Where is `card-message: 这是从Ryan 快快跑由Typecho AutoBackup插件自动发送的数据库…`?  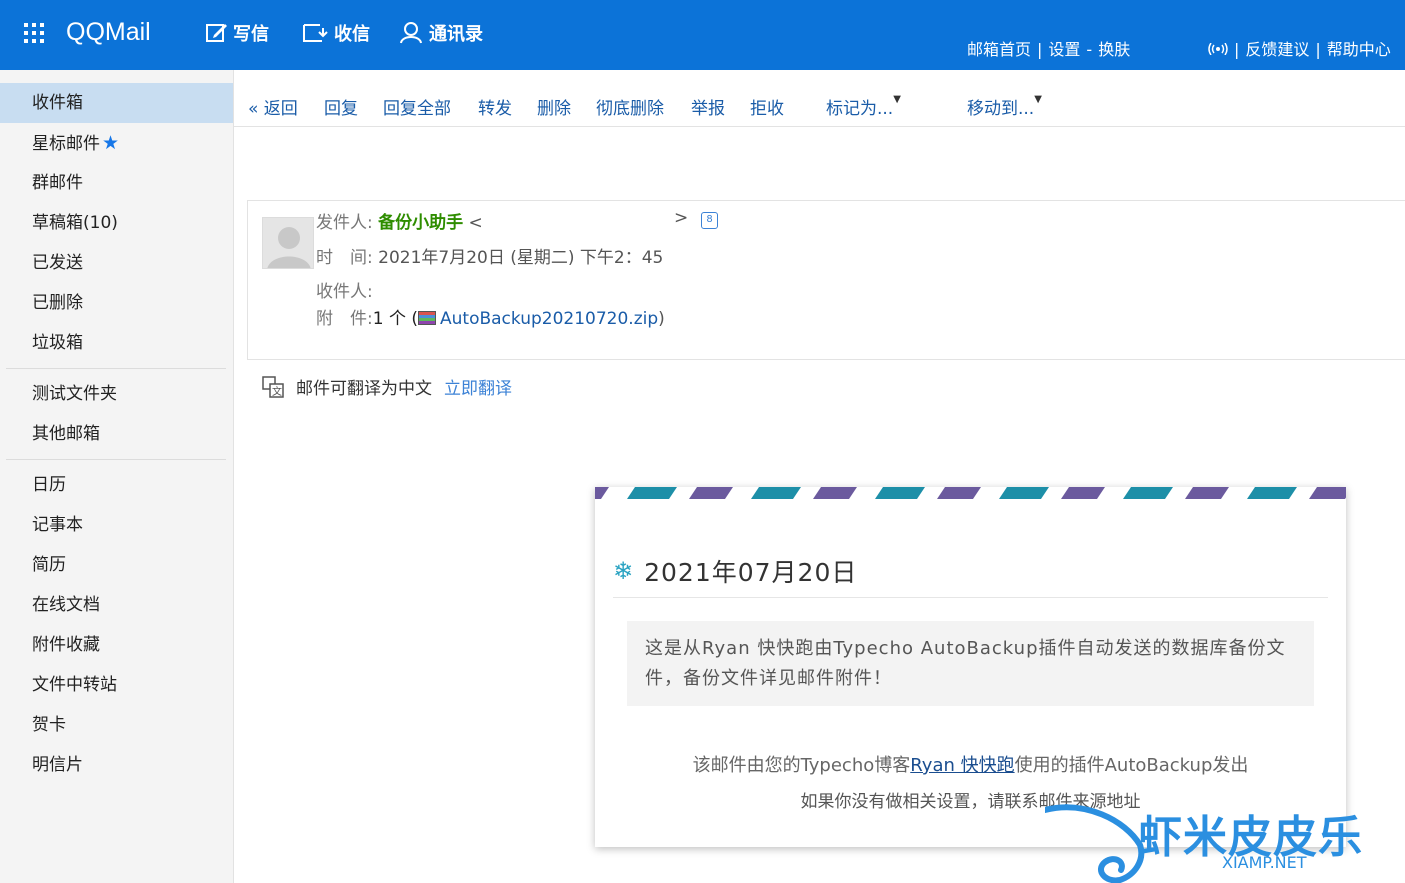 card-message: 这是从Ryan 快快跑由Typecho AutoBackup插件自动发送的数据库… is located at coordinates (970, 663).